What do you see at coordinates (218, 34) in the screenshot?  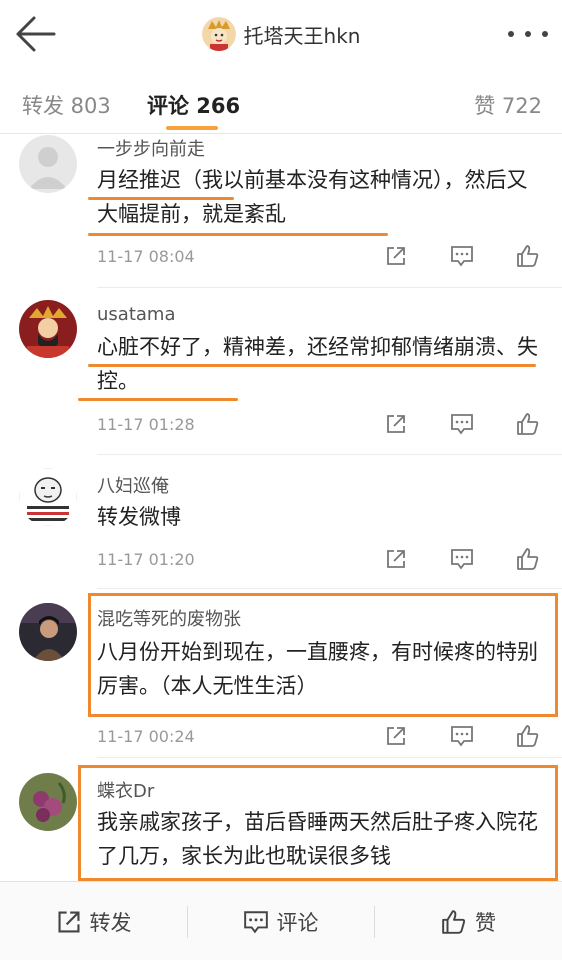 I see `author-avatar` at bounding box center [218, 34].